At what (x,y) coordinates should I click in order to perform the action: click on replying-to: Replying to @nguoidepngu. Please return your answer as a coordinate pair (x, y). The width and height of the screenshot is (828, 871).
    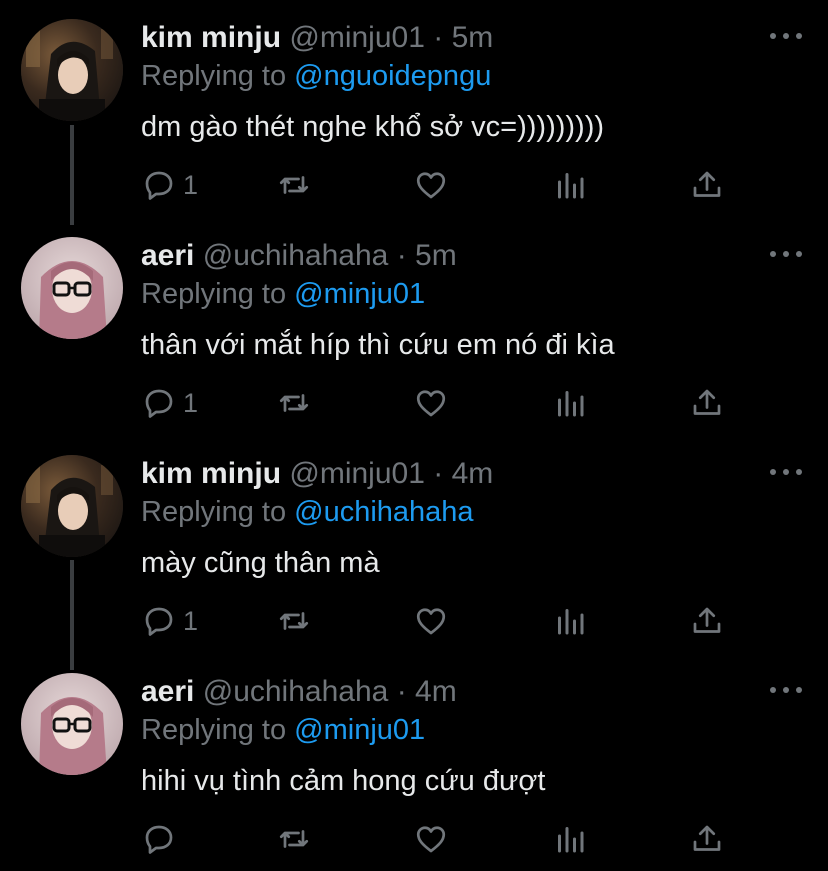
    Looking at the image, I should click on (316, 76).